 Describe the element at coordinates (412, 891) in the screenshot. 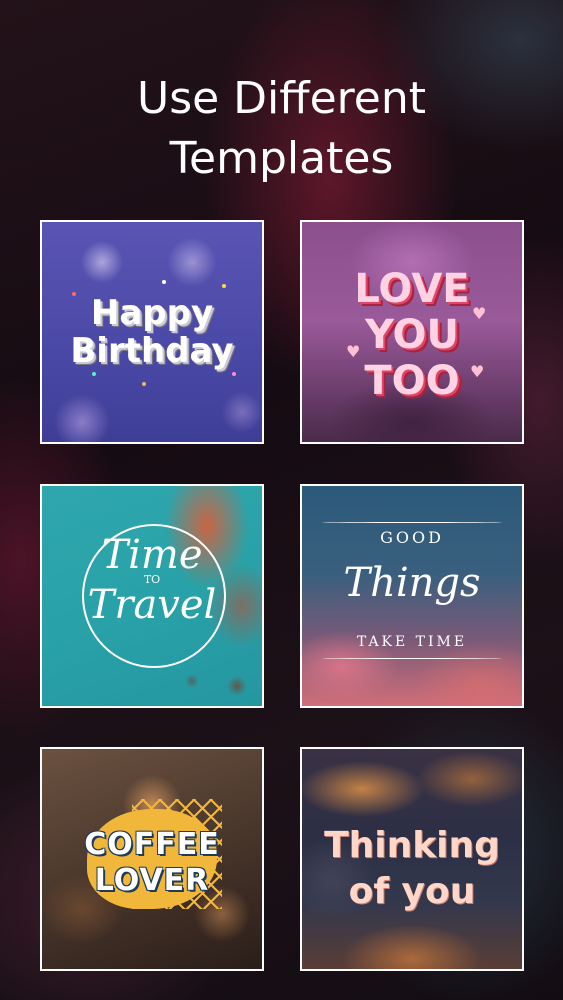

I see `thinking-line-2: of you` at that location.